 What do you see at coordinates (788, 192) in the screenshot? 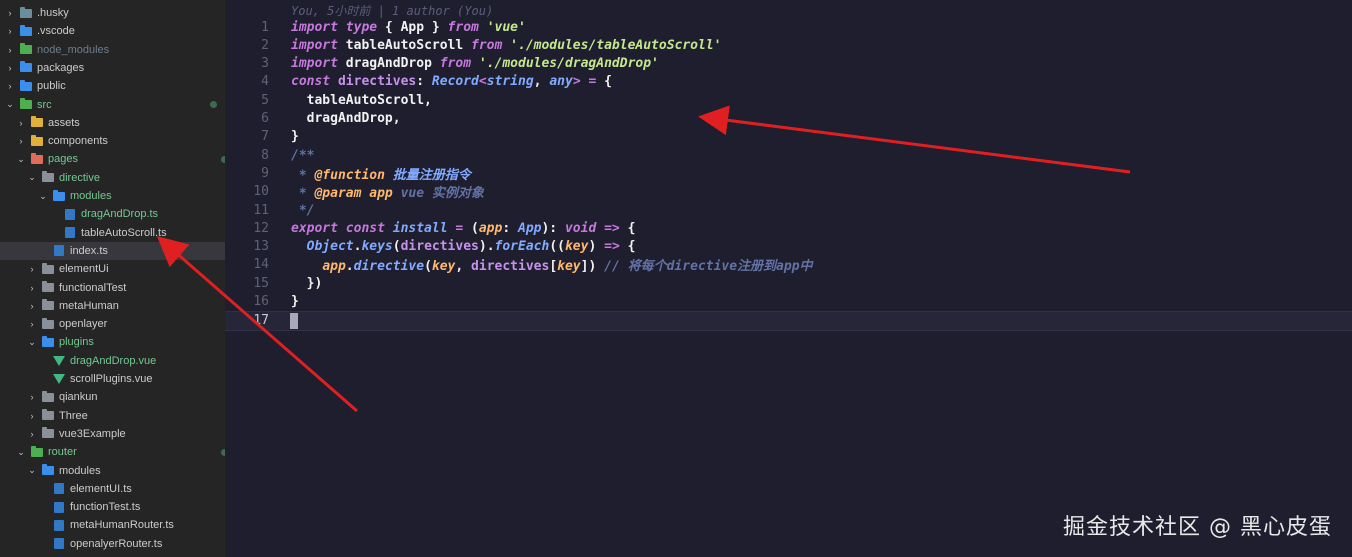
I see `code-line: 10 * @param app vue 实例对象` at bounding box center [788, 192].